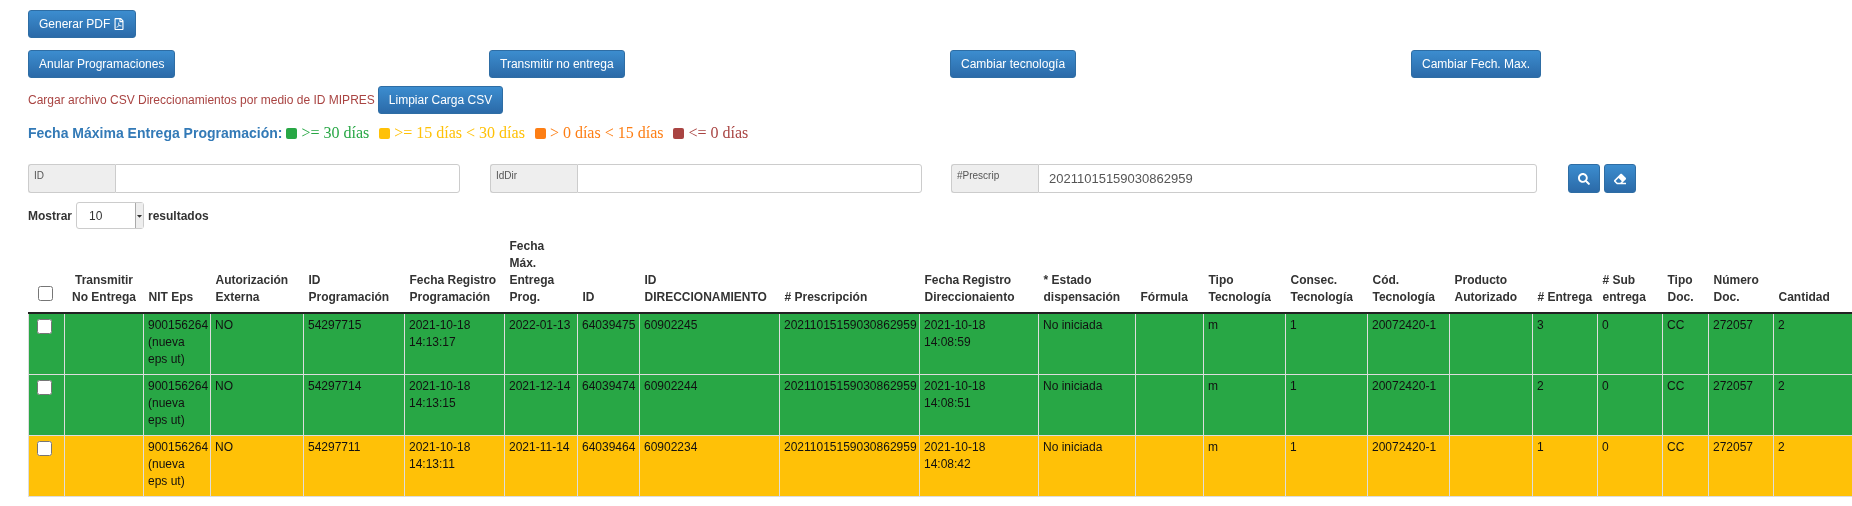 The width and height of the screenshot is (1852, 506). Describe the element at coordinates (979, 343) in the screenshot. I see `table-cell: 2021-10-18 14:08:59` at that location.